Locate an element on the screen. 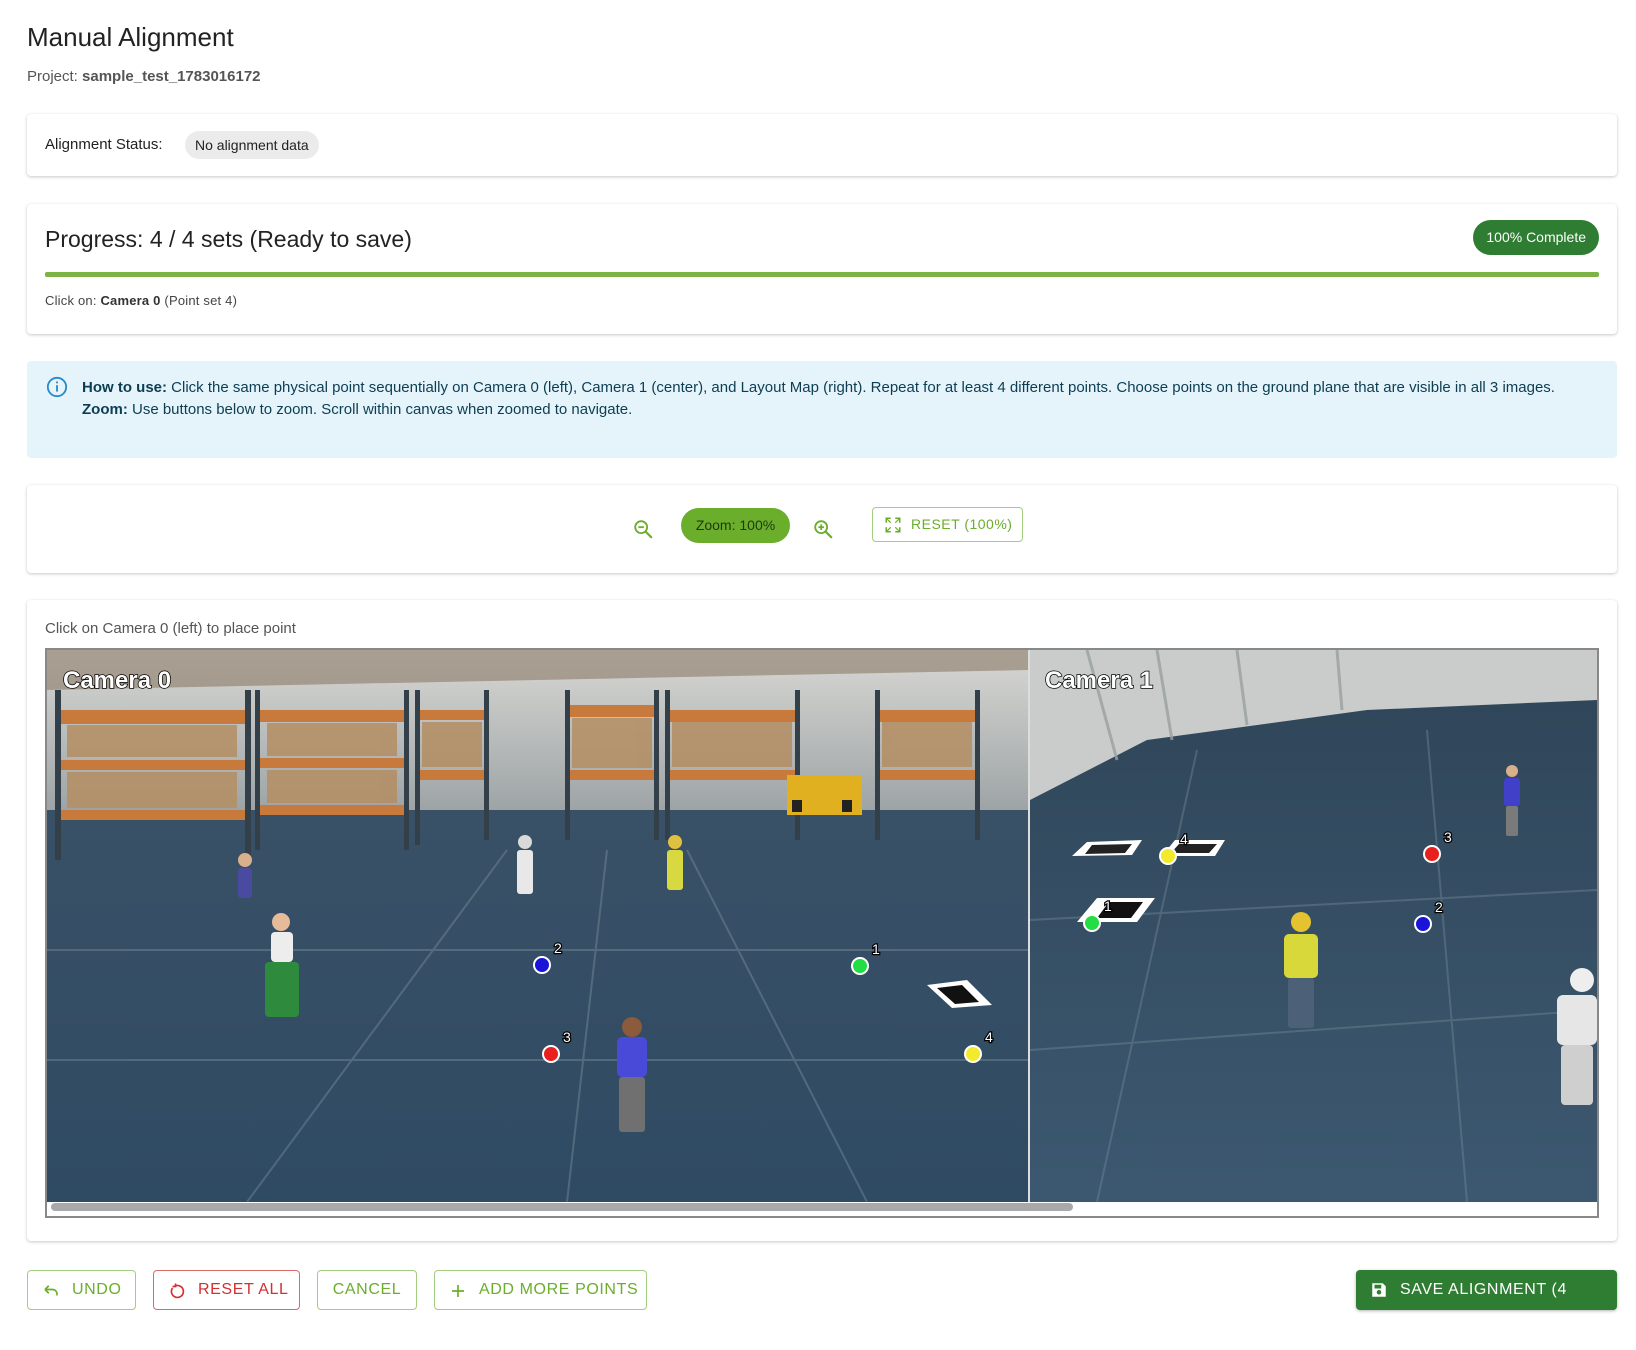  zoom-out-icon is located at coordinates (643, 529).